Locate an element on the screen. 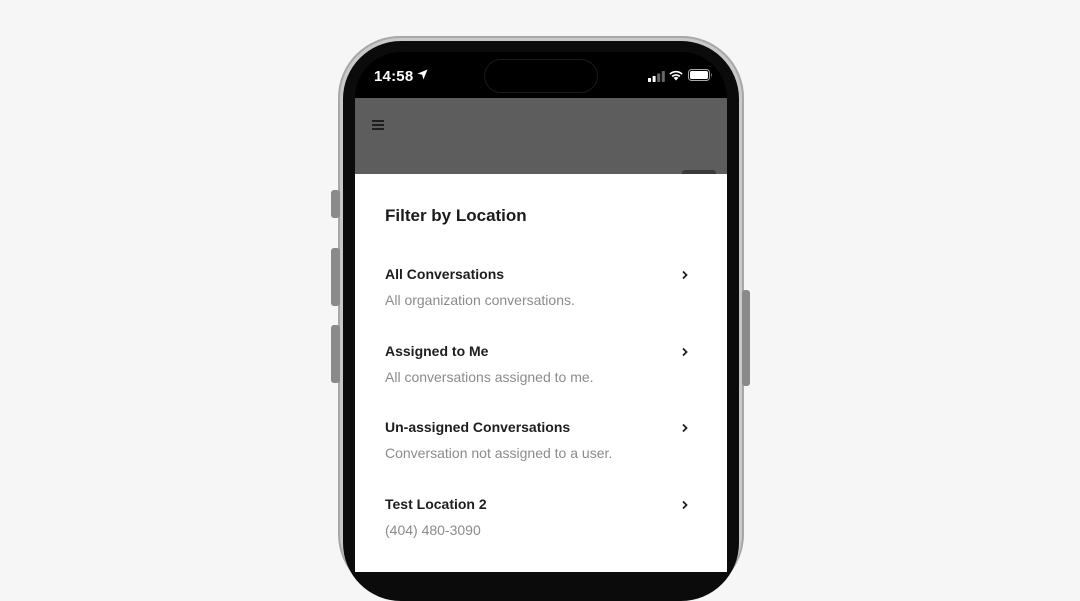  list-item-test-location-2: Test Location 2 (404) 480-3090 is located at coordinates (541, 526).